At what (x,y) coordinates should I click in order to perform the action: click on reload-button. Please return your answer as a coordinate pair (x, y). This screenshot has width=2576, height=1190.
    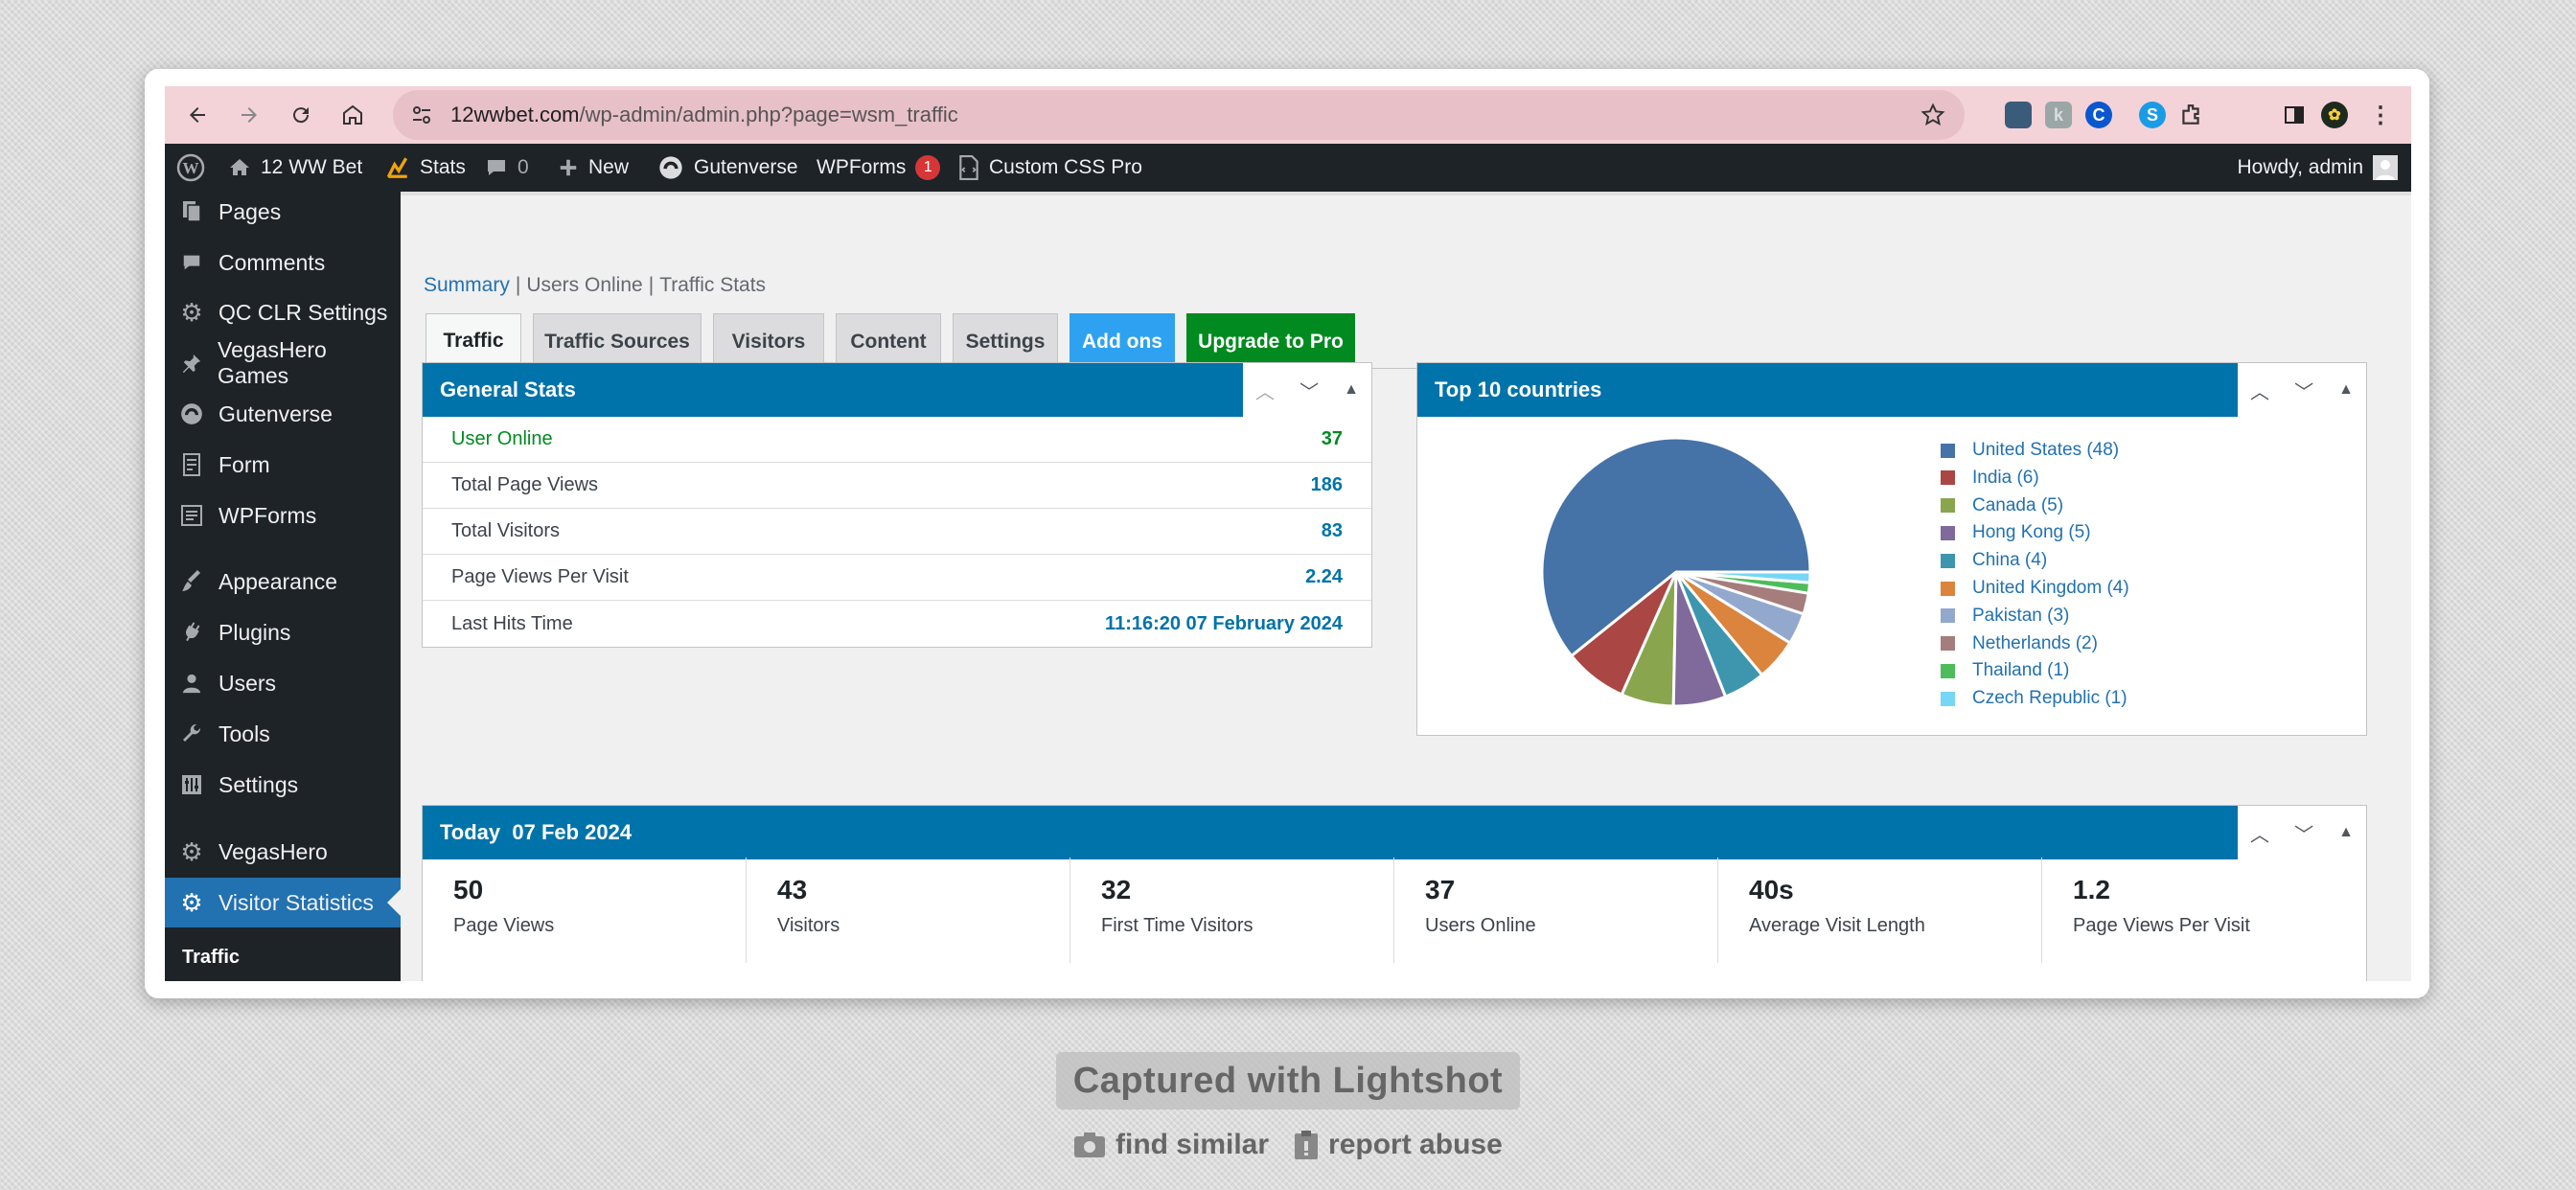
    Looking at the image, I should click on (301, 115).